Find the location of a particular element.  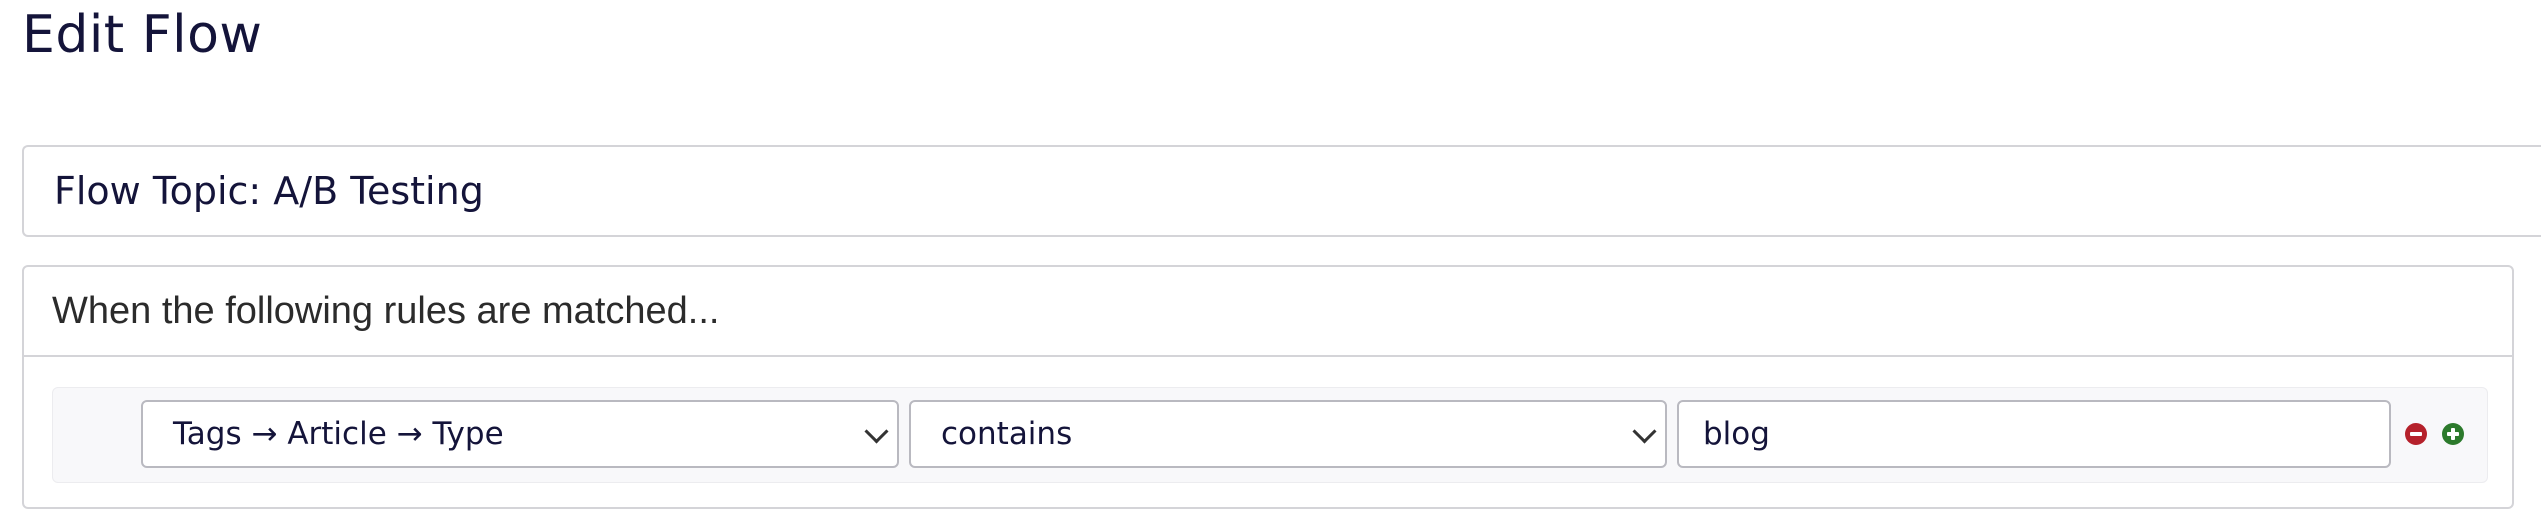

rule-operator-select: contains is located at coordinates (1288, 434).